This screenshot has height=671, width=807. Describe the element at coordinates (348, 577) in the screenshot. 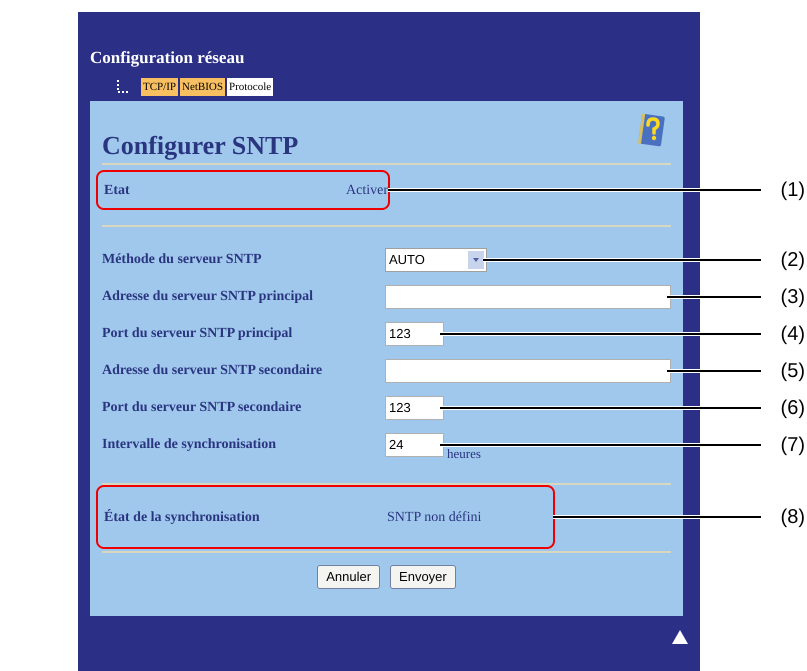

I see `form-button: Annuler` at that location.